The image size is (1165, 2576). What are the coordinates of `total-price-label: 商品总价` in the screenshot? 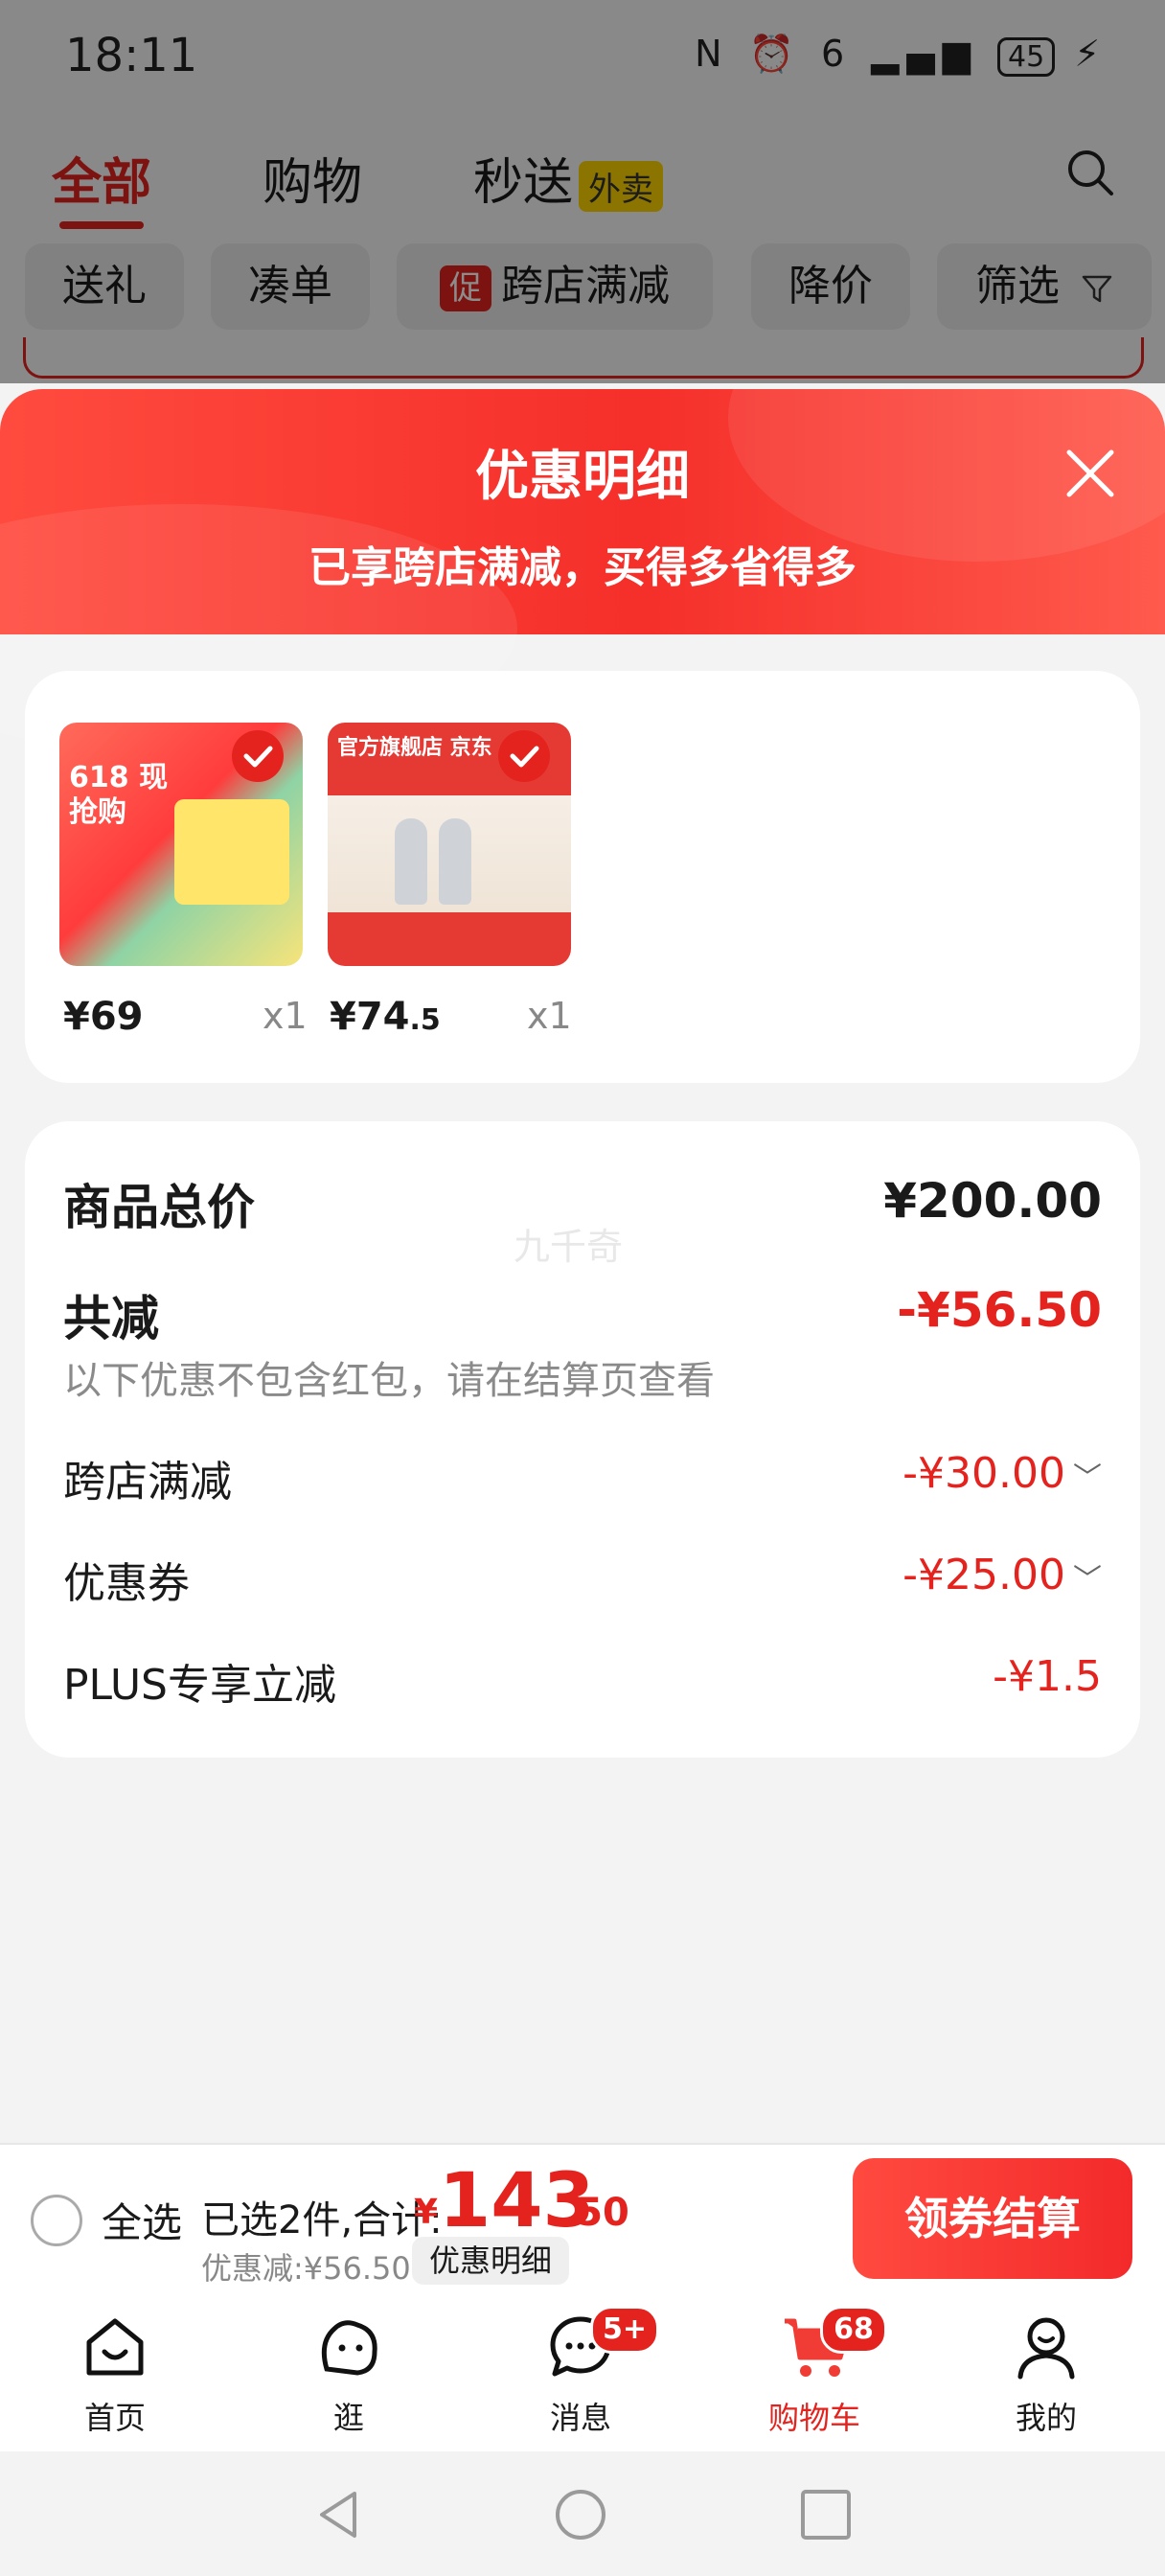 It's located at (159, 1207).